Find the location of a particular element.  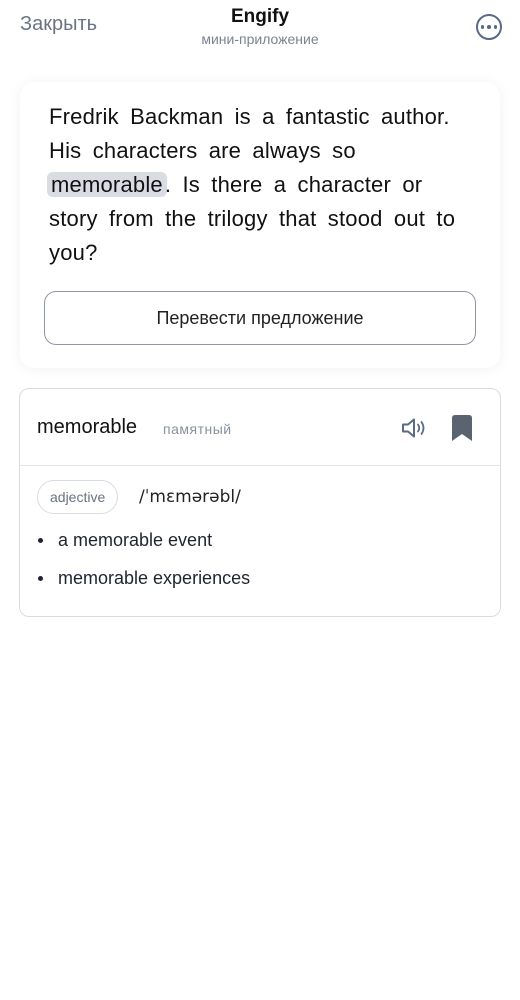

app-title: Engify is located at coordinates (260, 16).